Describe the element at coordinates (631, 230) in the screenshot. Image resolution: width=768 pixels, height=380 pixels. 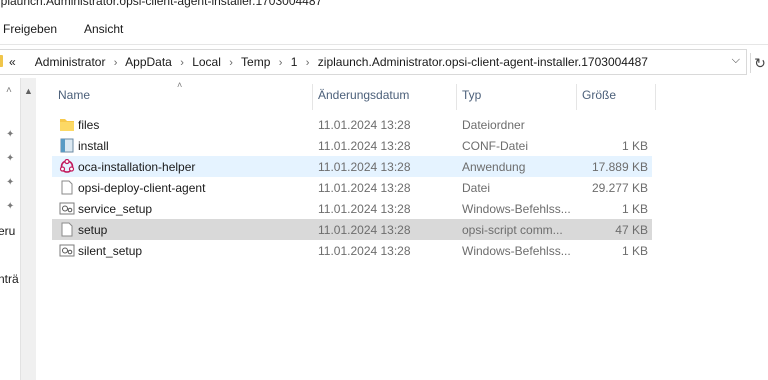
I see `file-size: 47 KB` at that location.